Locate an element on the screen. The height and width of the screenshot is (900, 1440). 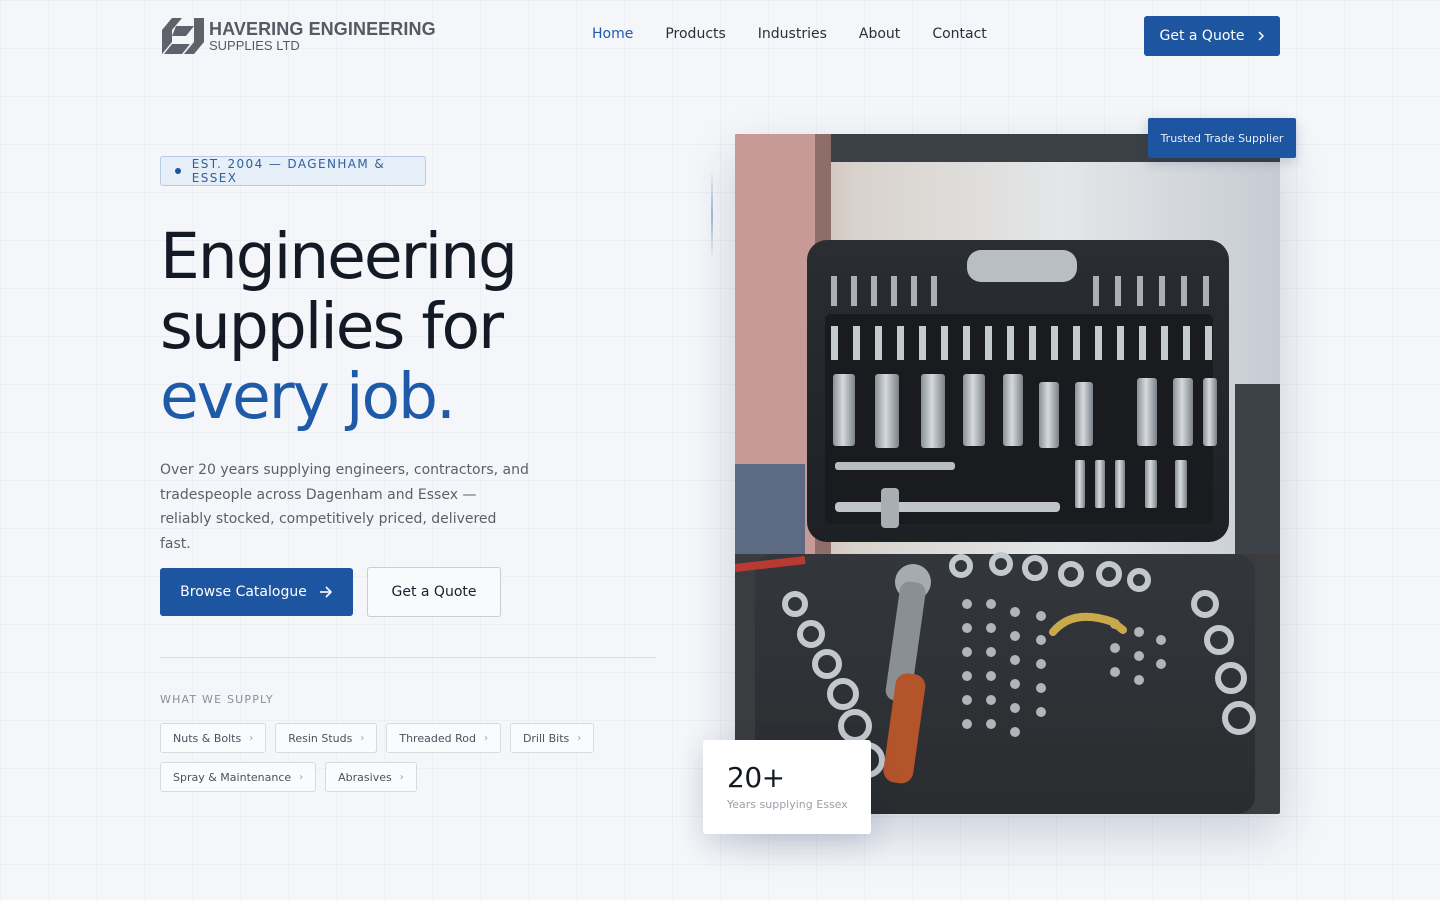
headline-line-2: supplies for is located at coordinates (332, 326).